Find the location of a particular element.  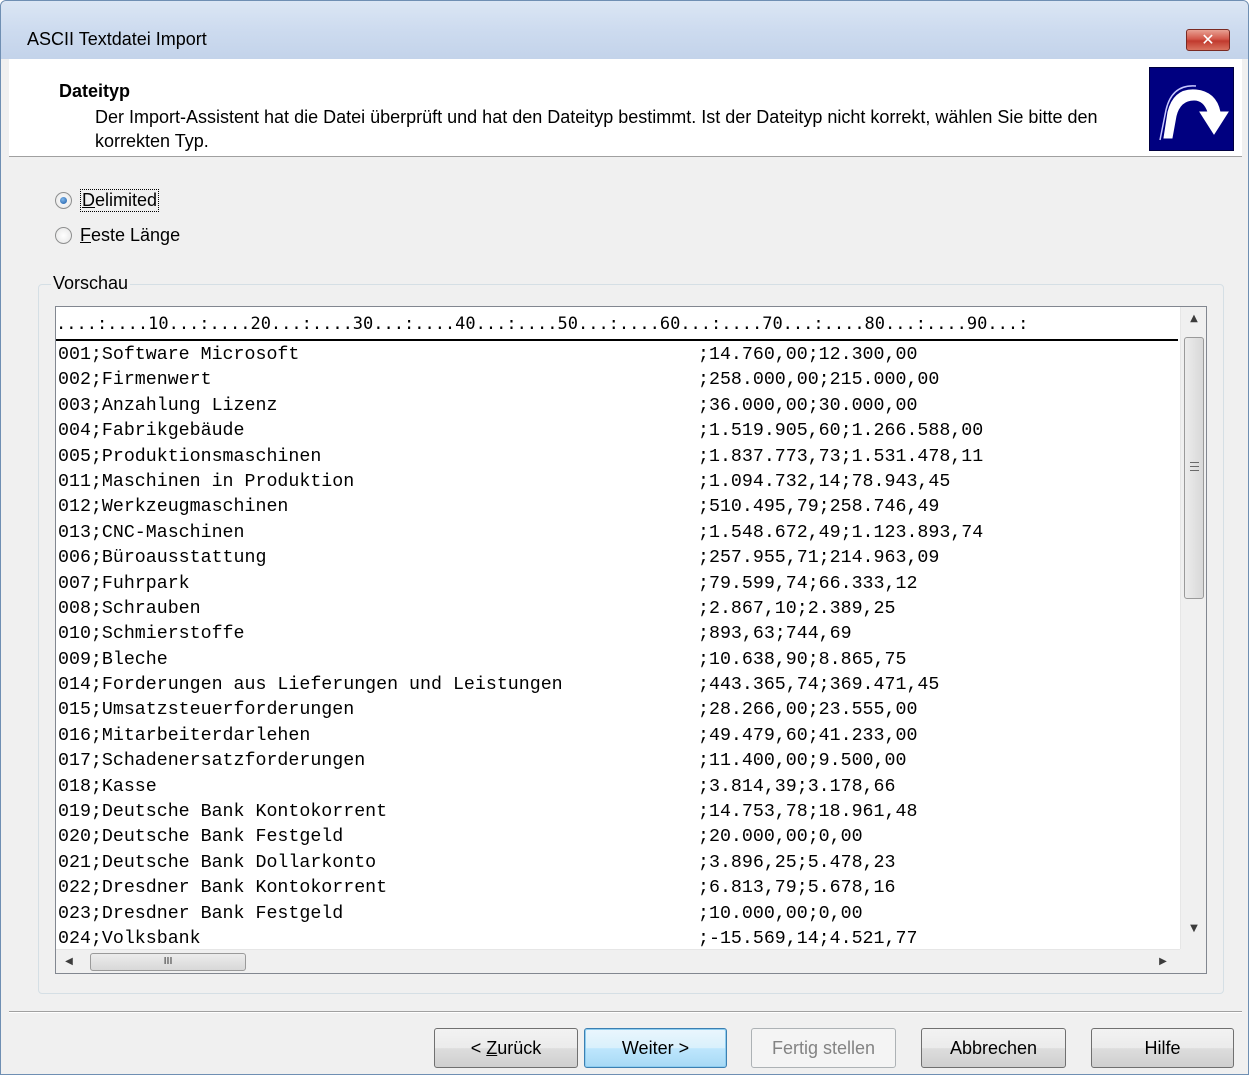

wizard-arrow-icon is located at coordinates (1191, 109).